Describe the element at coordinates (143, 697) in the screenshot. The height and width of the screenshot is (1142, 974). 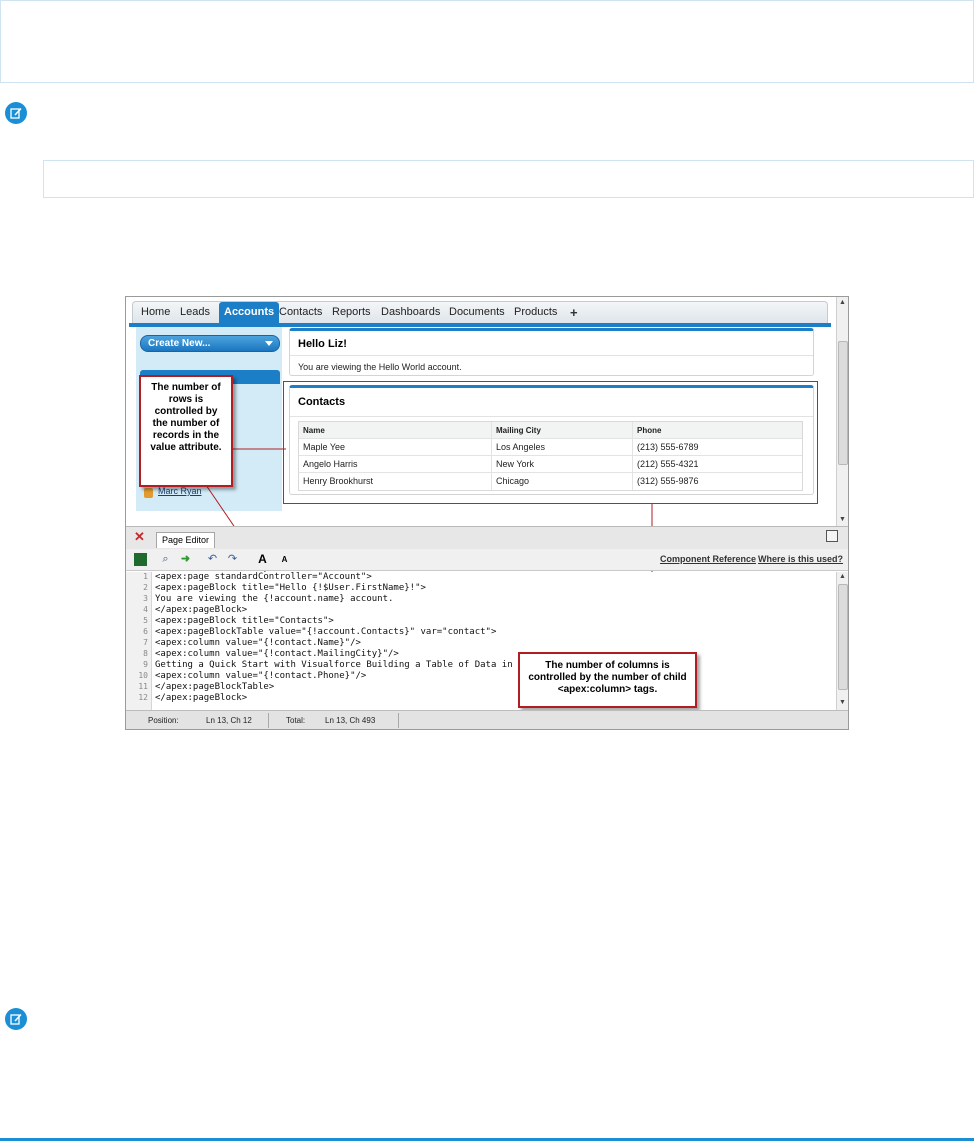
I see `line-number: 12` at that location.